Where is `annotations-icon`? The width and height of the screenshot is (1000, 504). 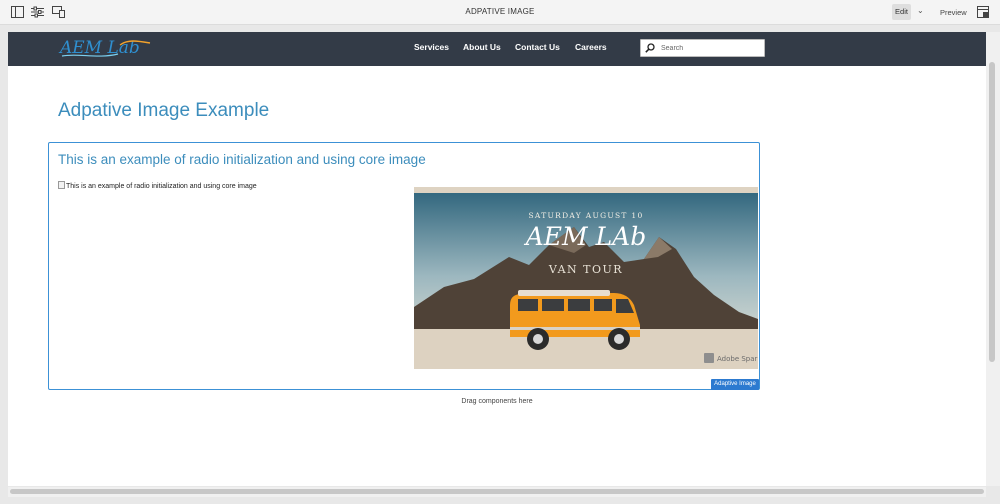 annotations-icon is located at coordinates (983, 12).